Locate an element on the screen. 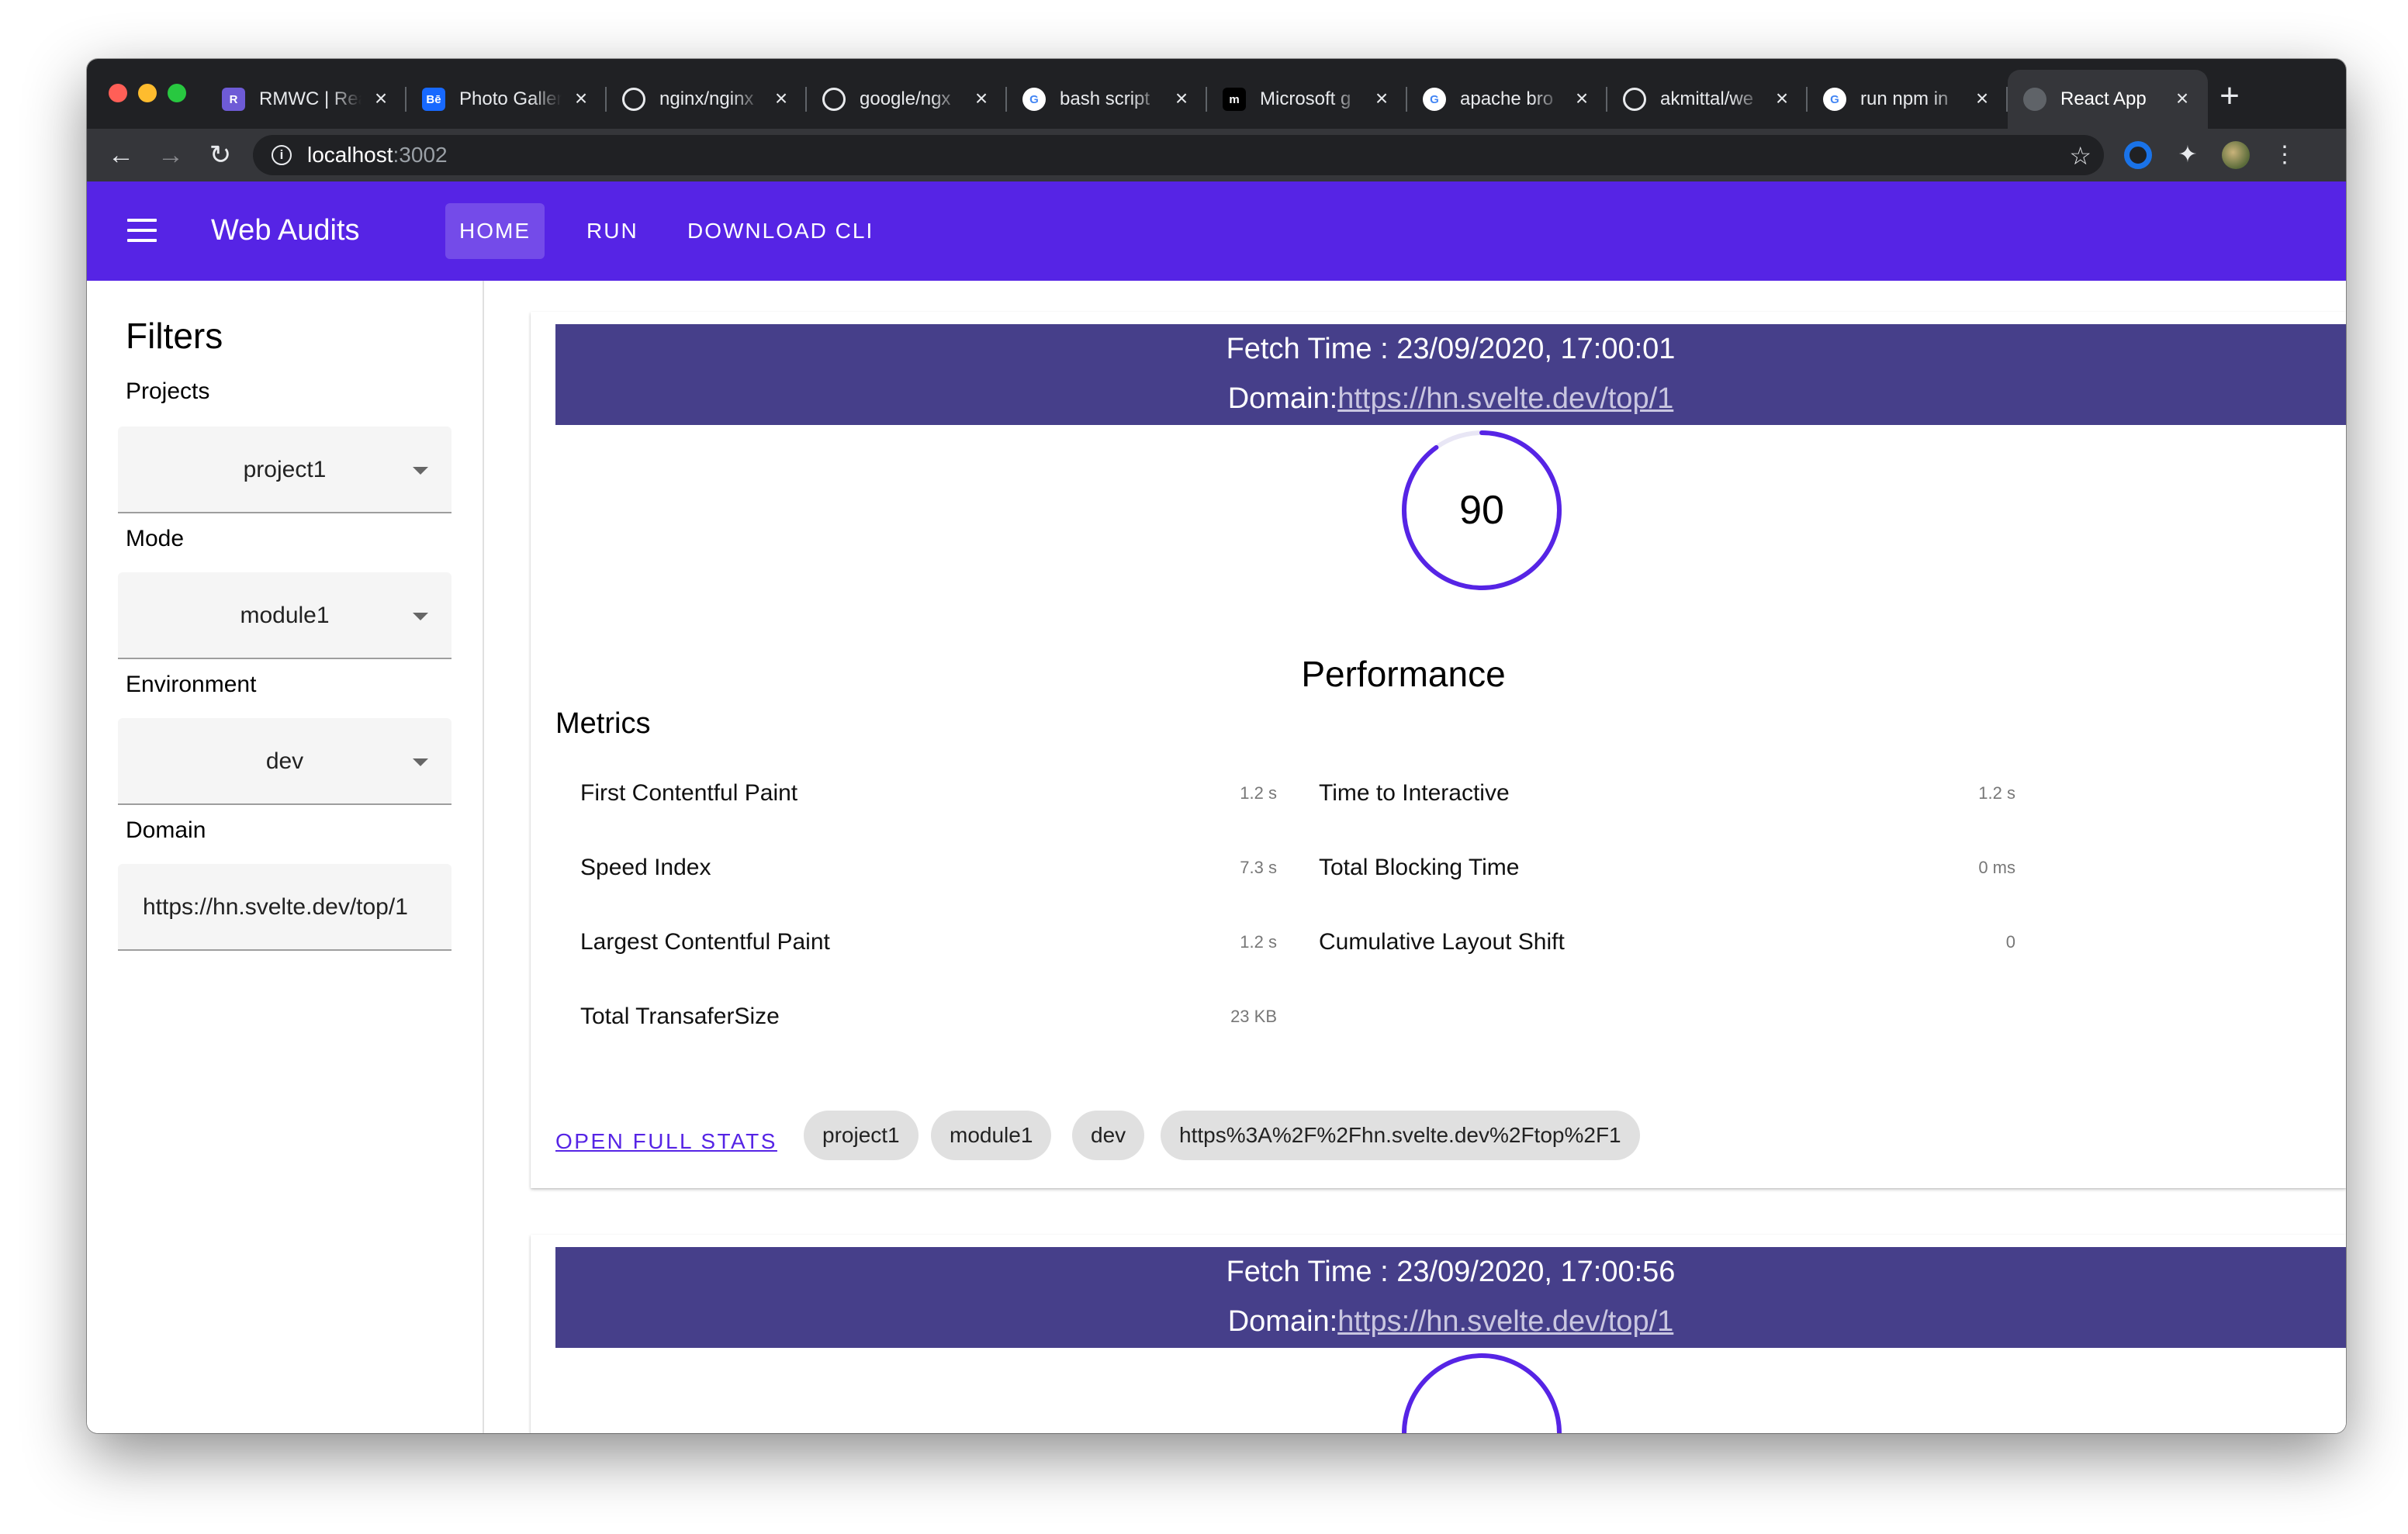 The height and width of the screenshot is (1534, 2408). browser-tab: Gbash script × is located at coordinates (1107, 99).